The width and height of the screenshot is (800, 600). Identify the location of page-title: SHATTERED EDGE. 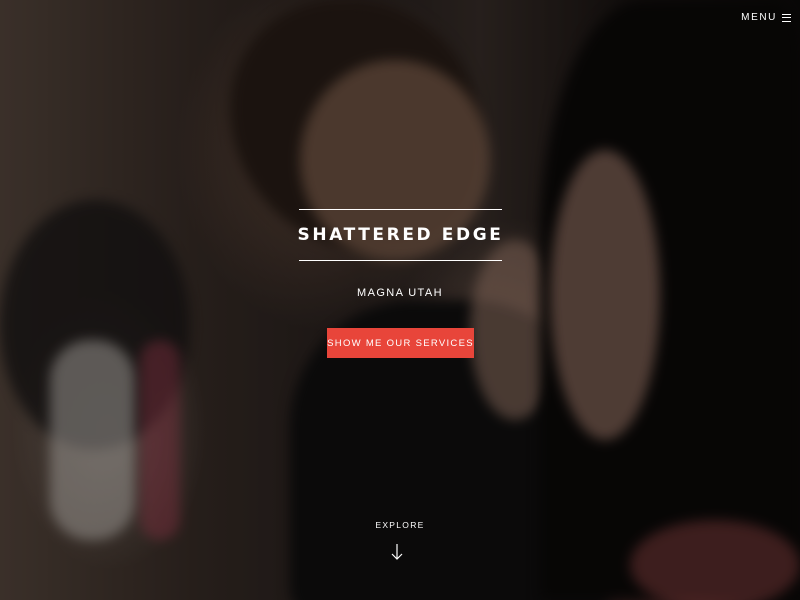
(400, 235).